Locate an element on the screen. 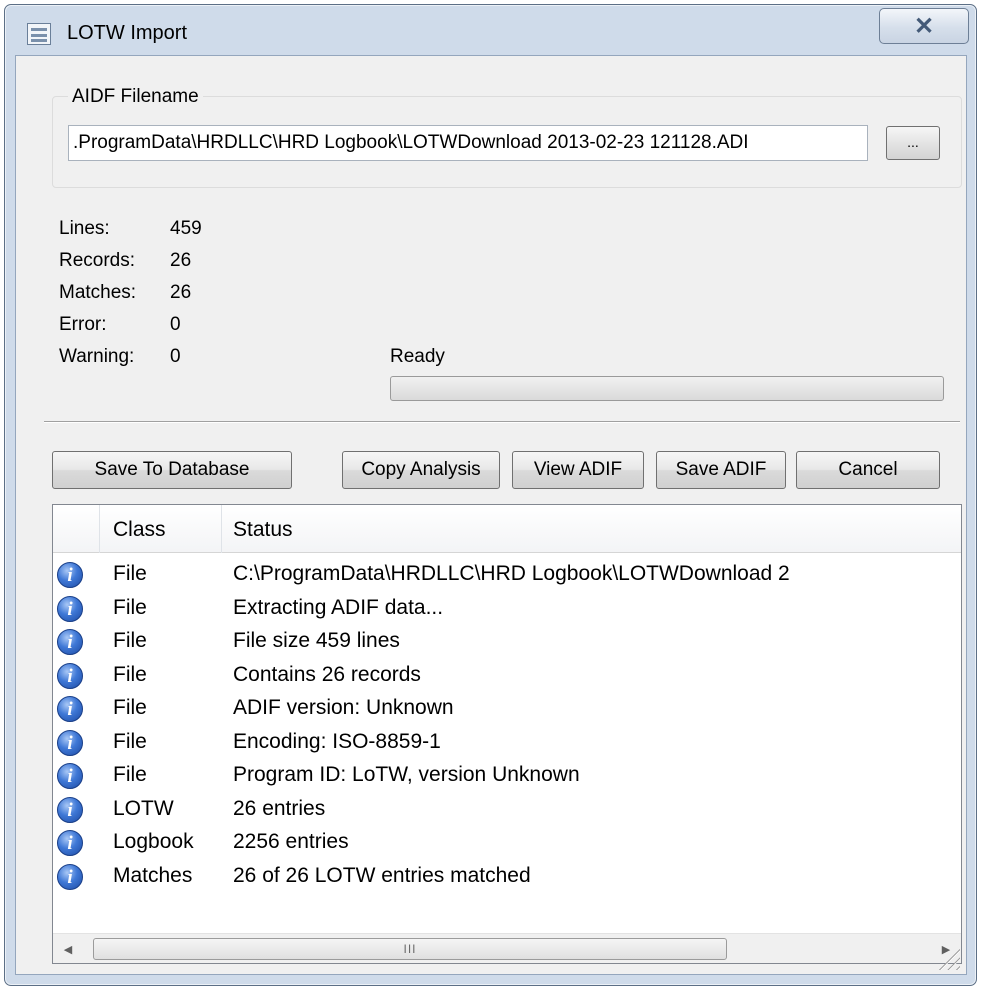 Image resolution: width=981 pixels, height=991 pixels. window-icon is located at coordinates (39, 34).